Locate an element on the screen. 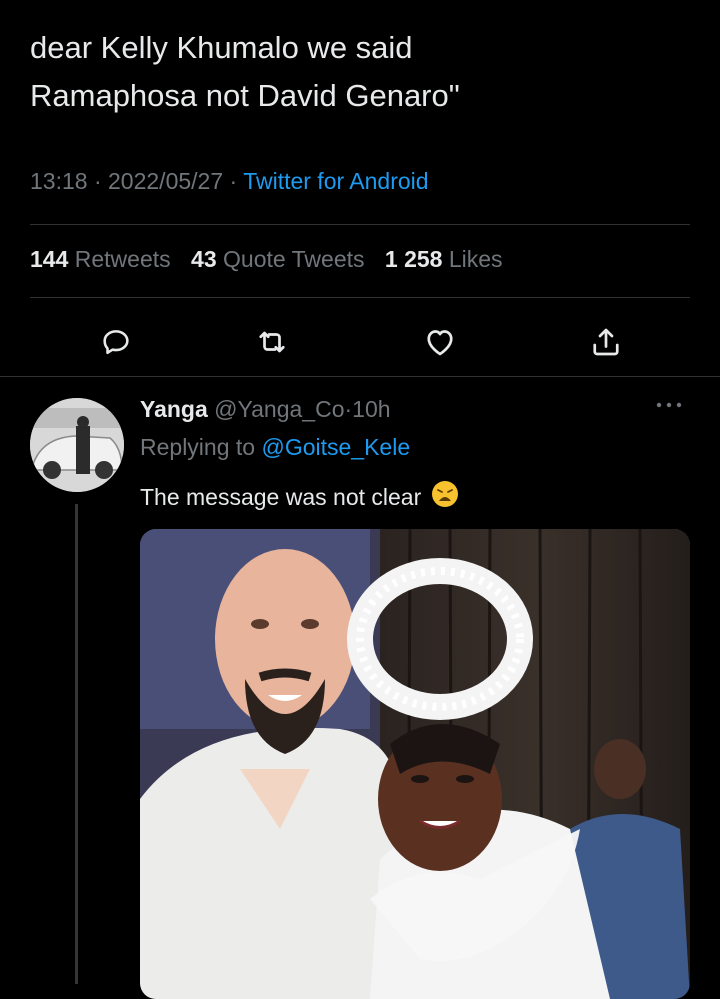 The image size is (720, 999). retweet-button is located at coordinates (272, 342).